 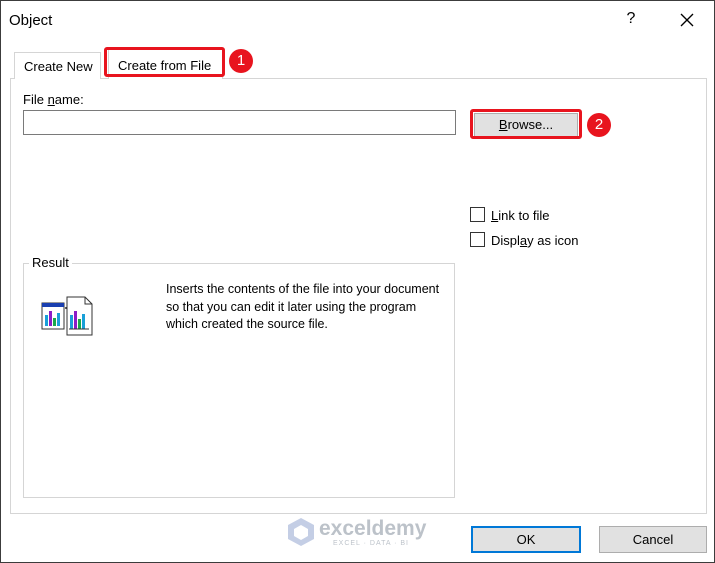 What do you see at coordinates (526, 539) in the screenshot?
I see `ok-button: OK` at bounding box center [526, 539].